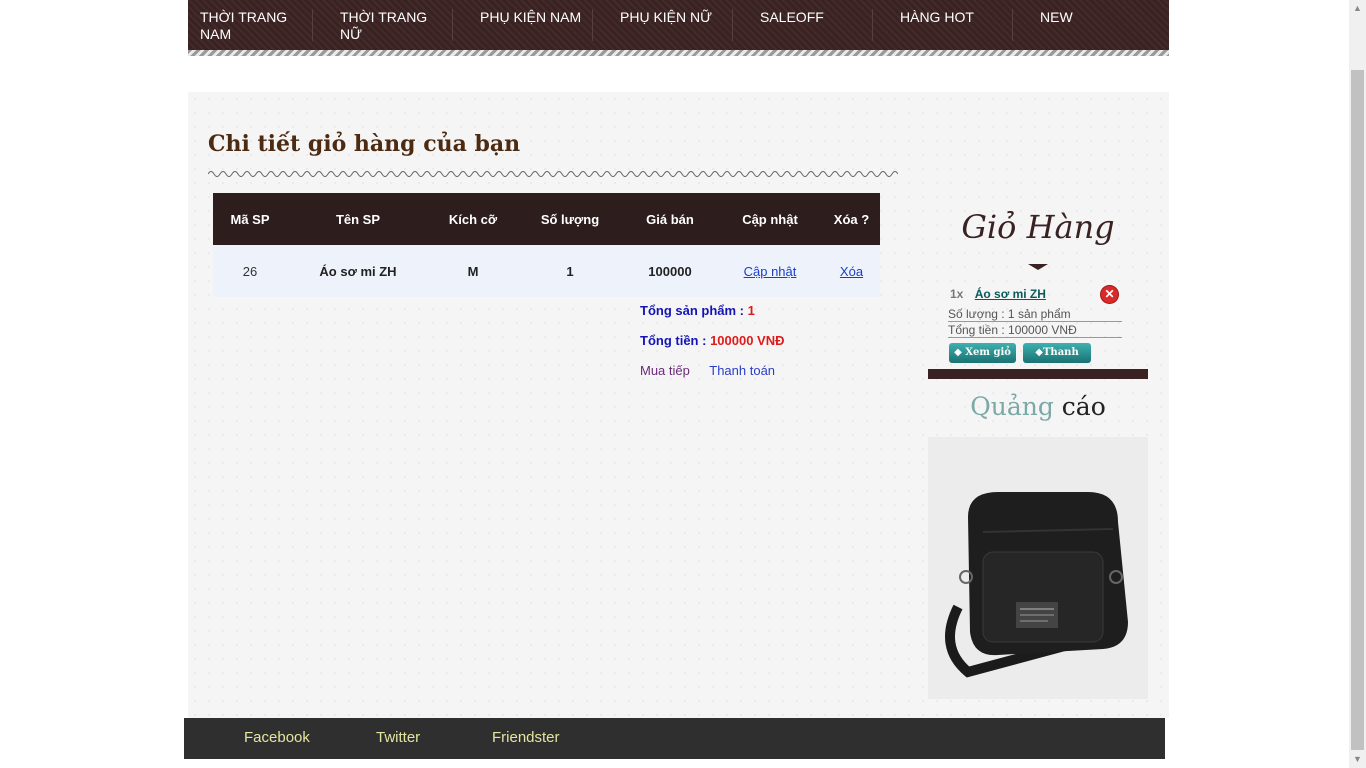 Image resolution: width=1366 pixels, height=768 pixels. Describe the element at coordinates (1035, 330) in the screenshot. I see `sidebar-total-line: Tổng tiền : 100000 VNĐ` at that location.